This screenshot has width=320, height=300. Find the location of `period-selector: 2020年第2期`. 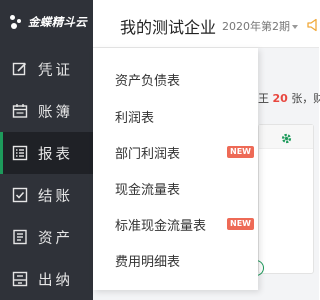

period-selector: 2020年第2期 is located at coordinates (260, 26).